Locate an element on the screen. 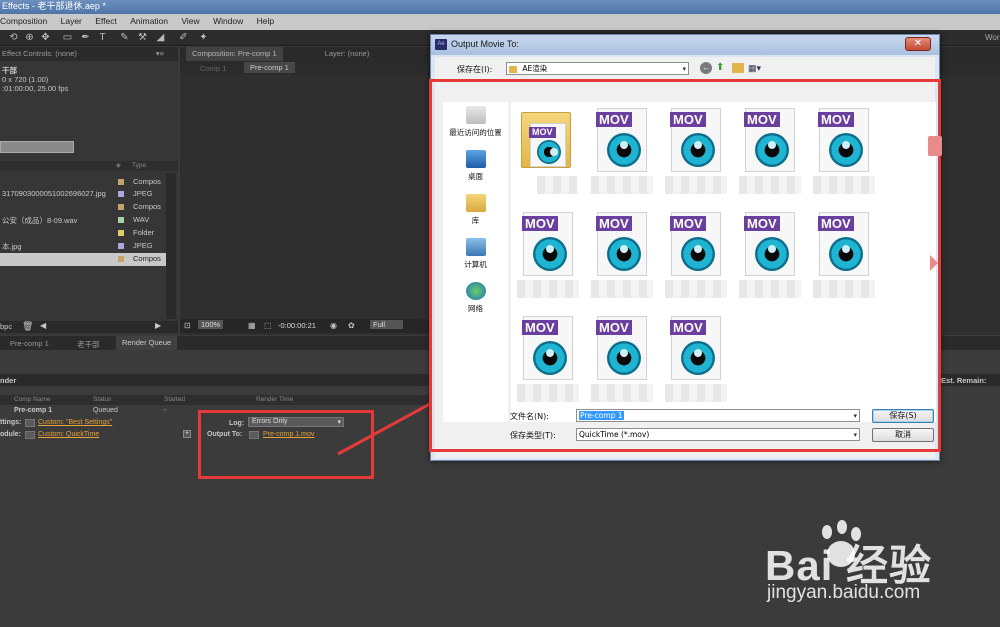 Image resolution: width=1000 pixels, height=627 pixels. tab-pre-comp-1: Pre-comp 1 is located at coordinates (29, 343).